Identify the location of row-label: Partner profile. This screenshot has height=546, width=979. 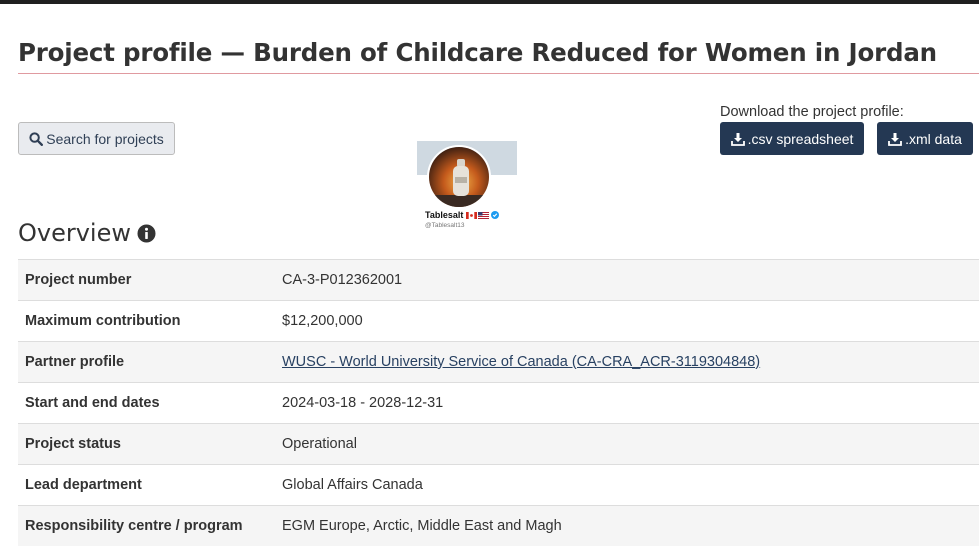
(146, 362).